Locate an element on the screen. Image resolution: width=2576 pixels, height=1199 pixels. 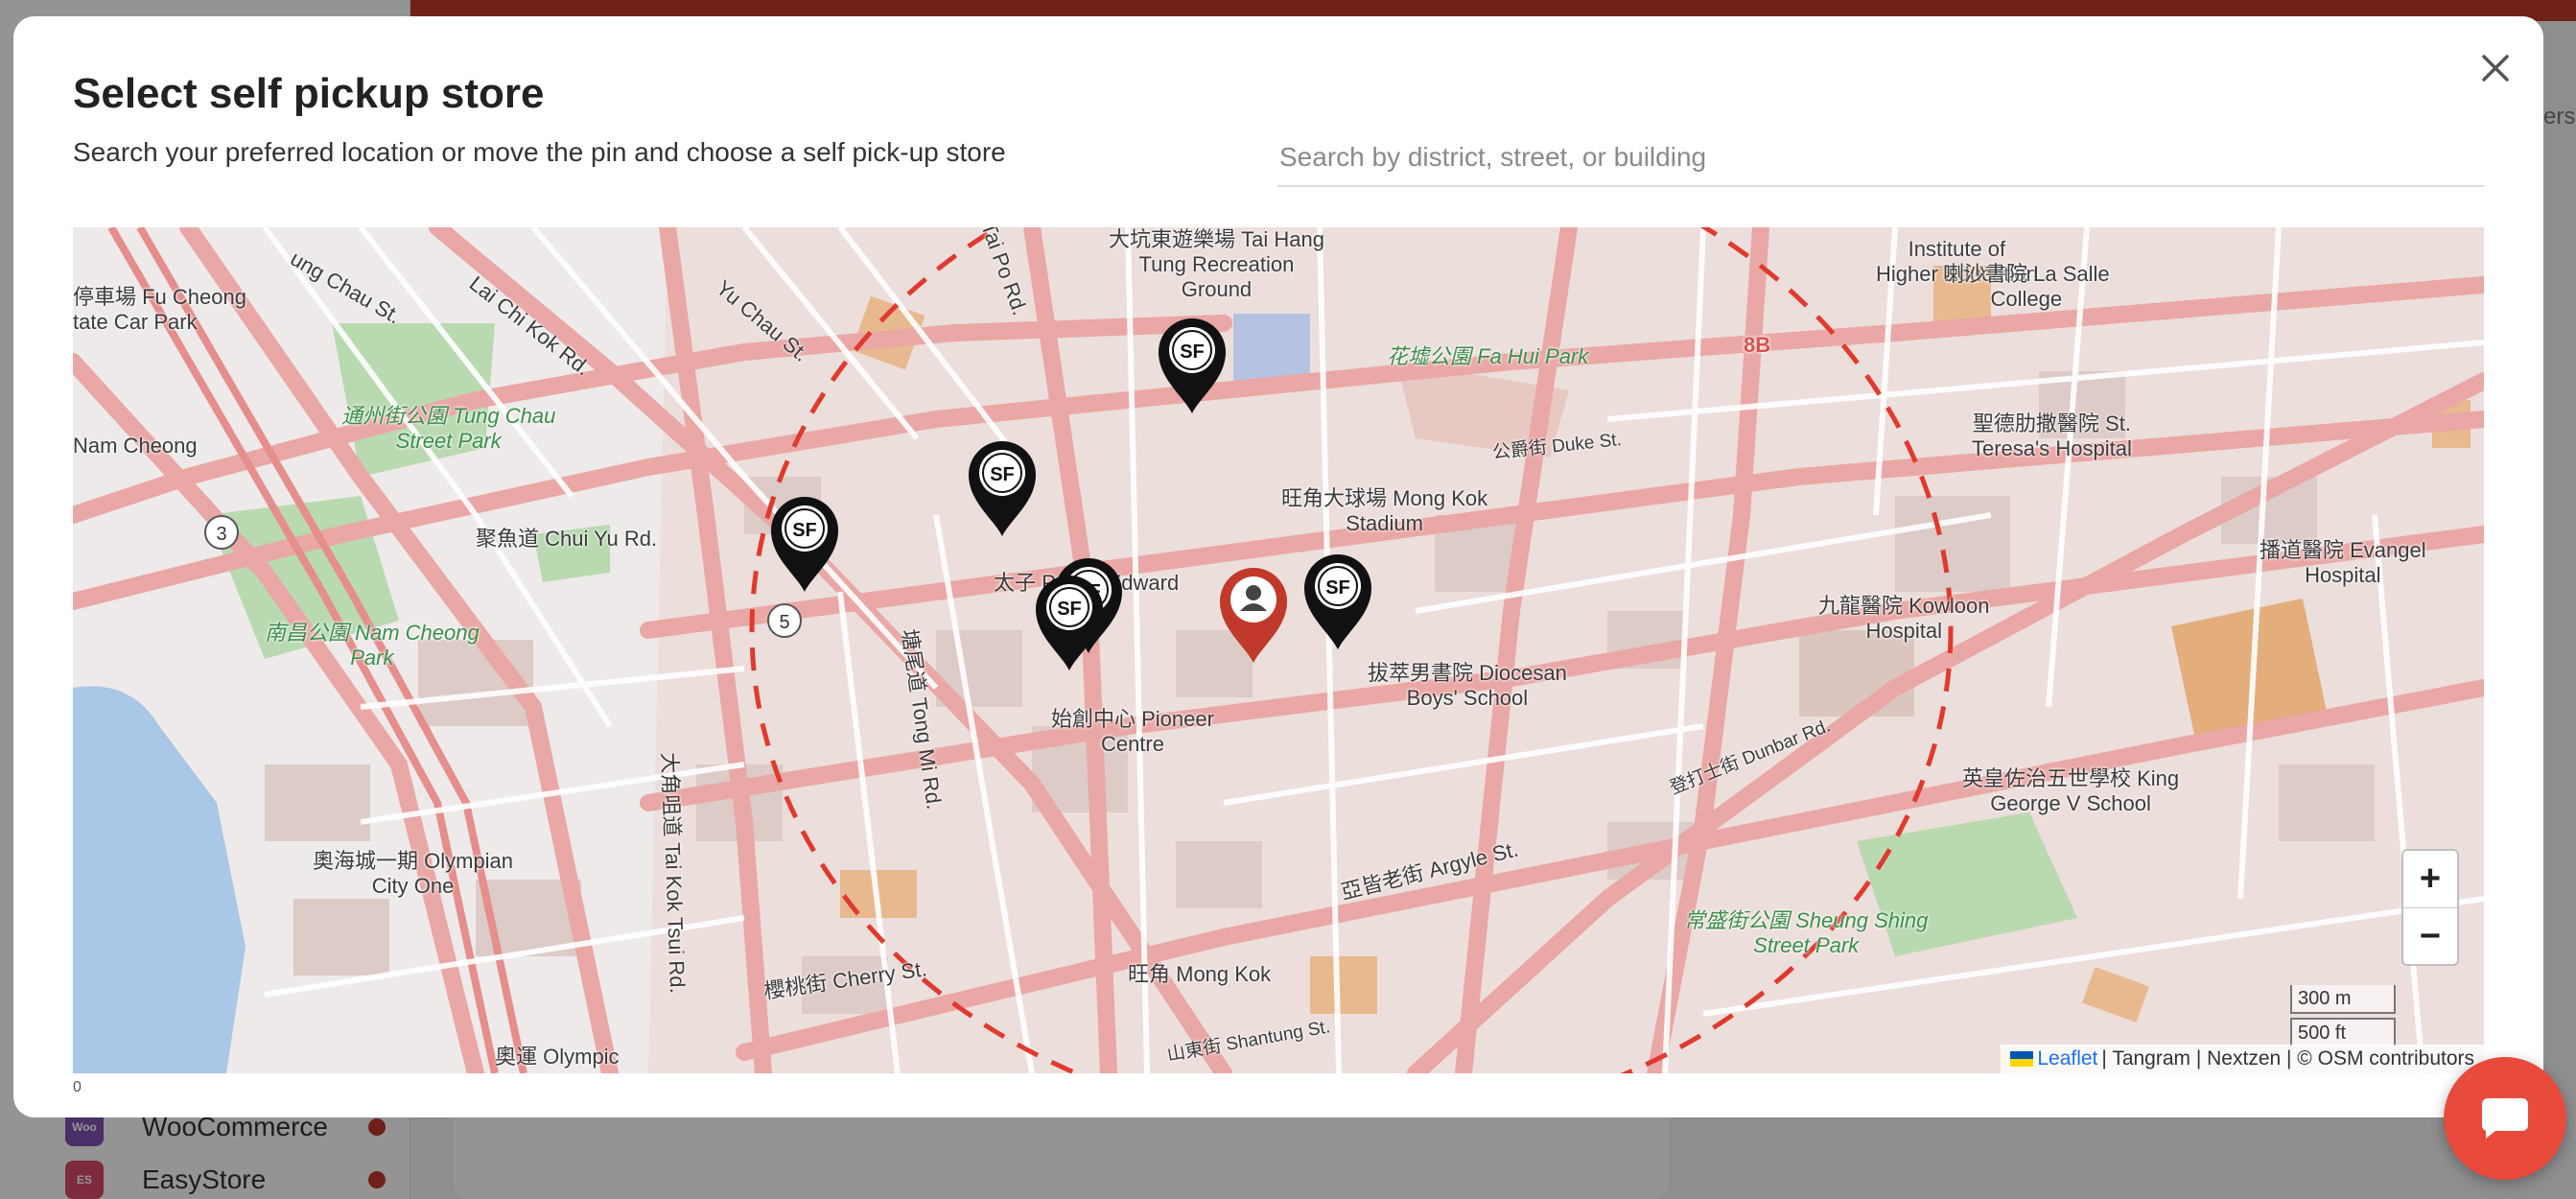
zoom-out-button: − is located at coordinates (2430, 936).